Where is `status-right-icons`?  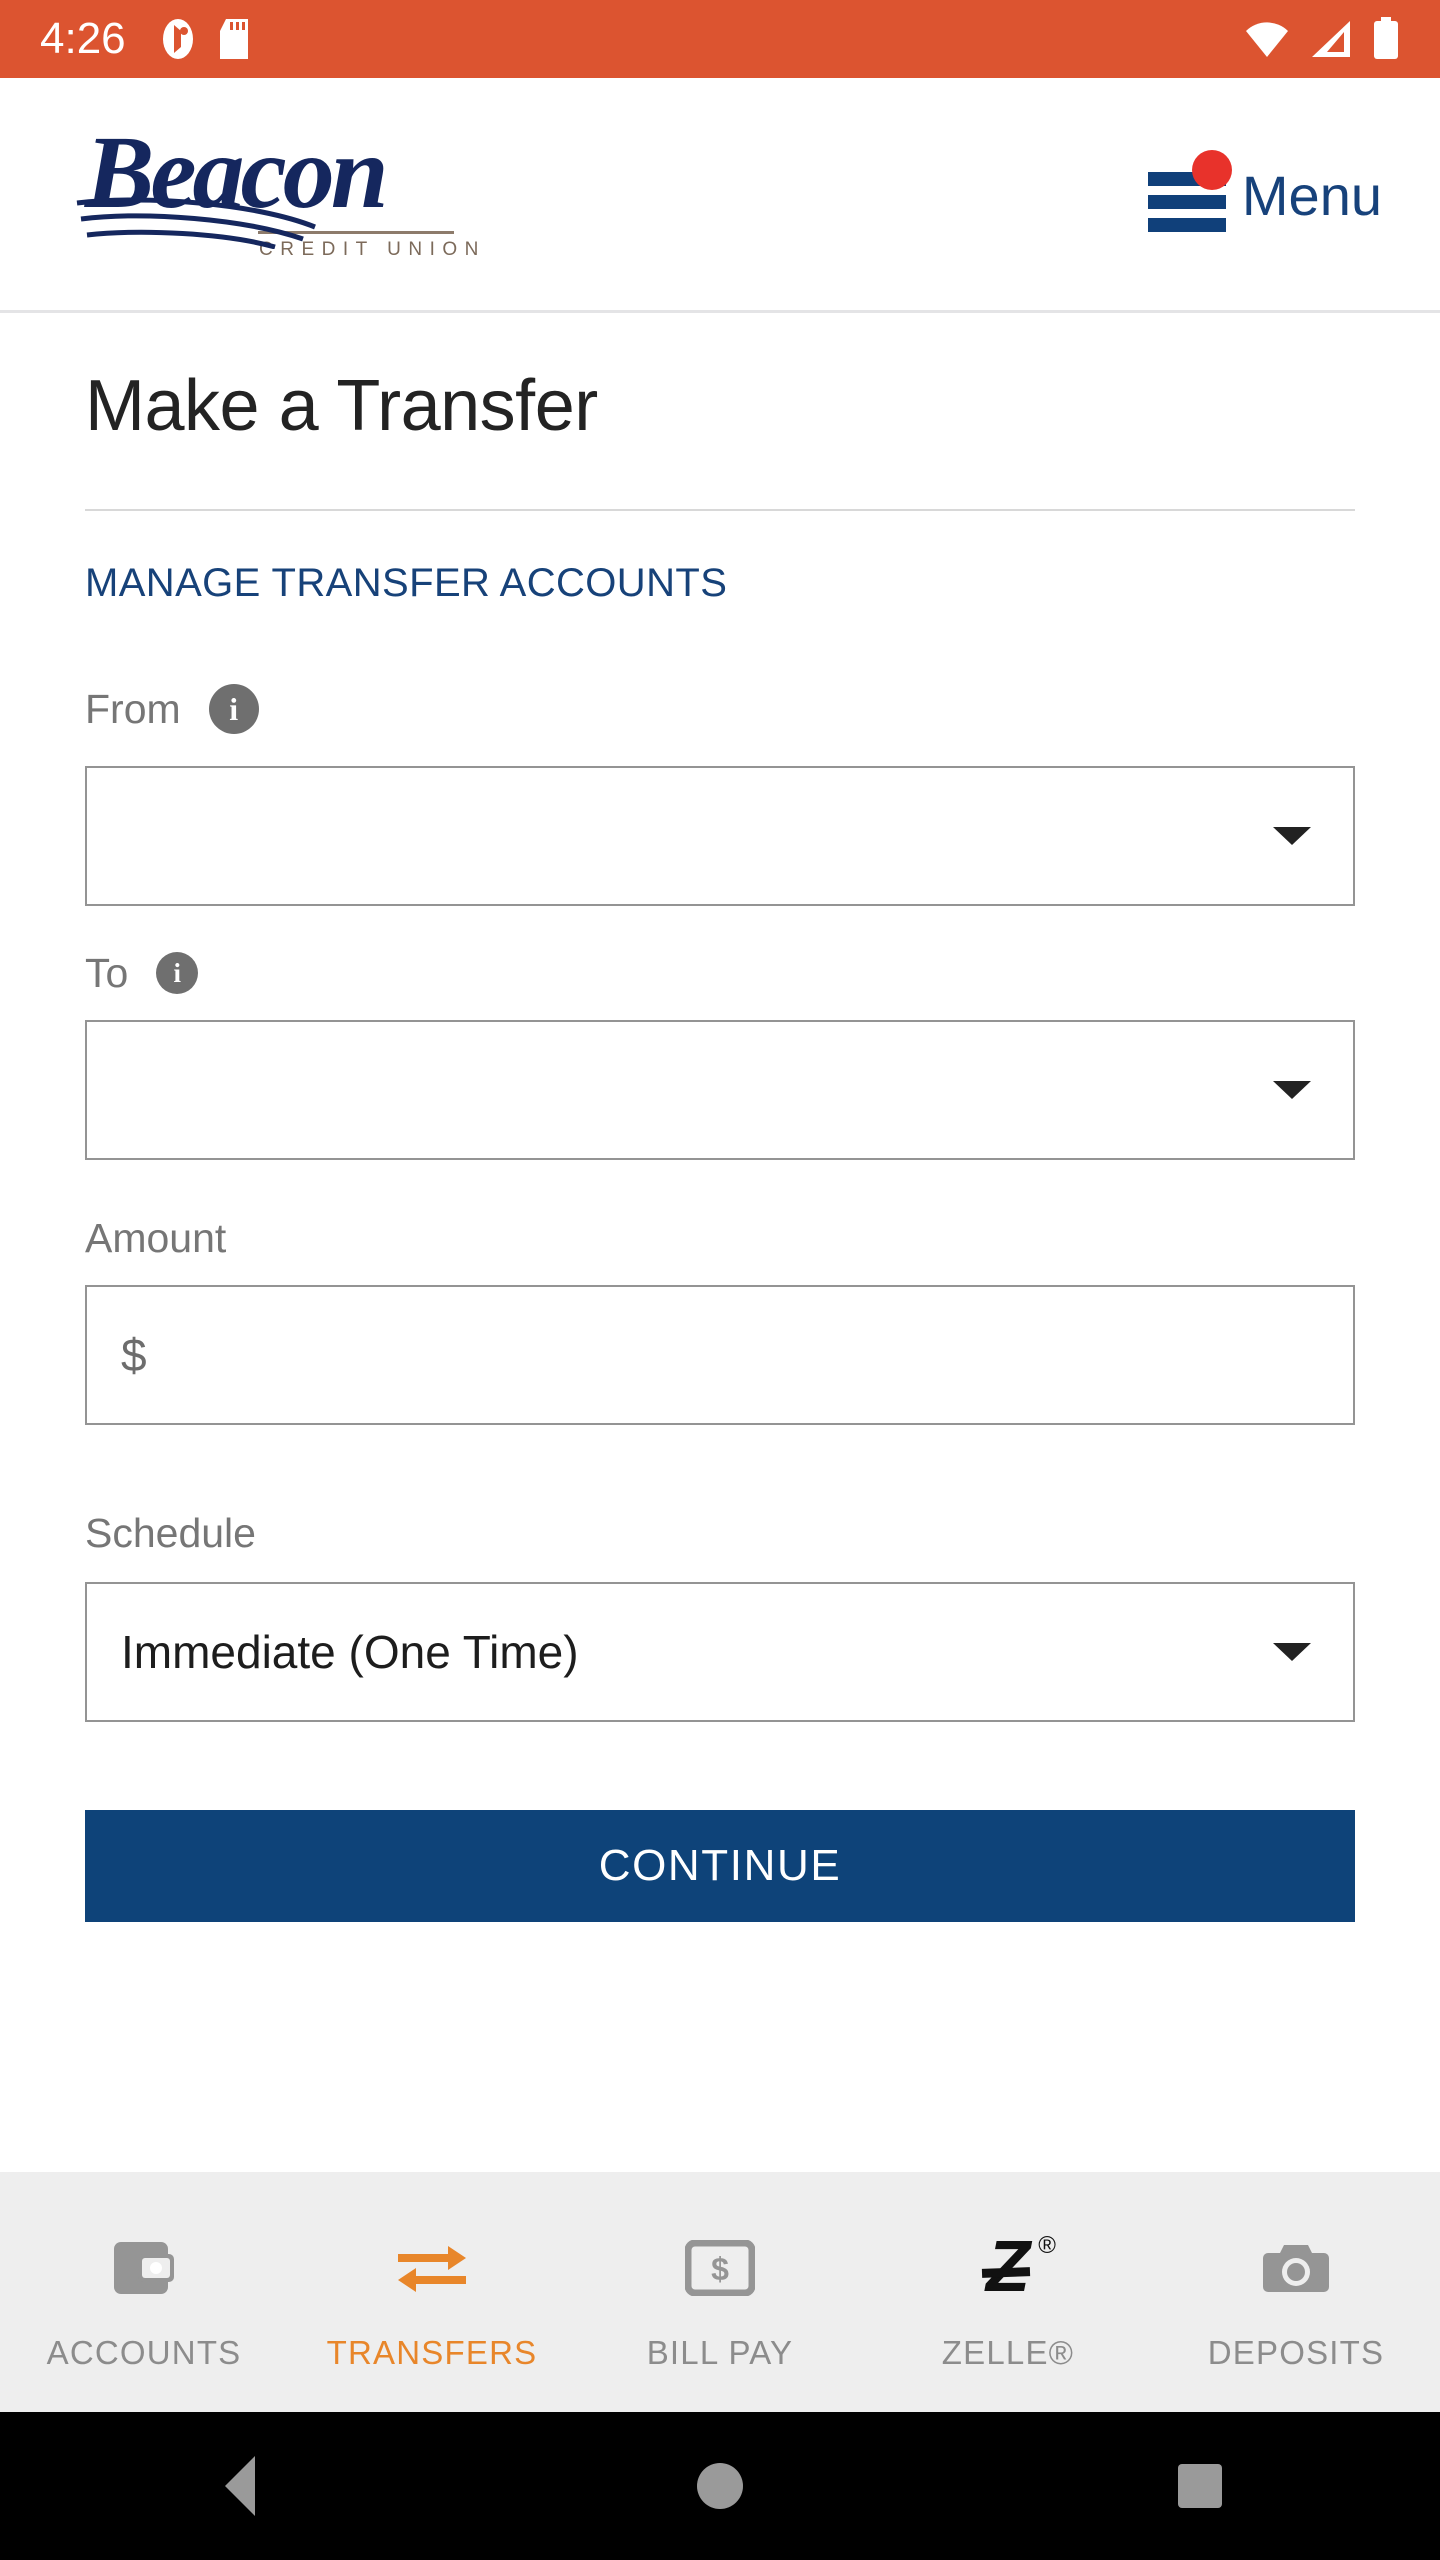 status-right-icons is located at coordinates (1322, 39).